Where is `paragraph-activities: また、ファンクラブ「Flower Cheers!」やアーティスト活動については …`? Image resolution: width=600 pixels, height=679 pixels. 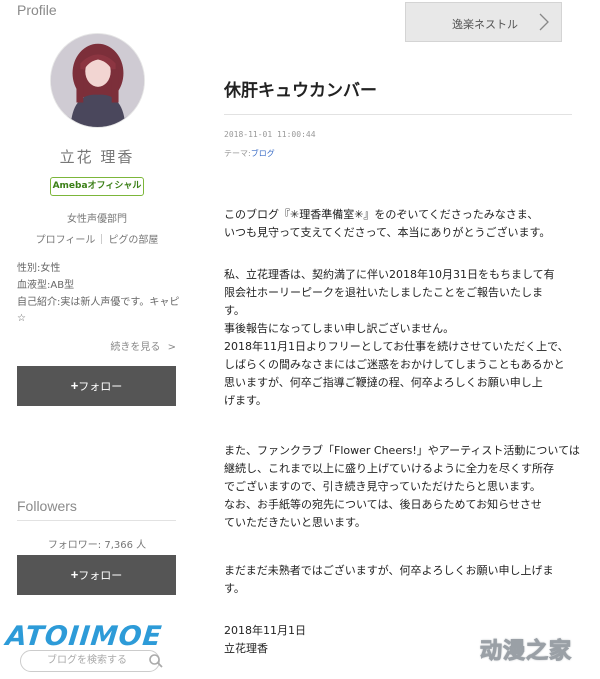 paragraph-activities: また、ファンクラブ「Flower Cheers!」やアーティスト活動については … is located at coordinates (402, 487).